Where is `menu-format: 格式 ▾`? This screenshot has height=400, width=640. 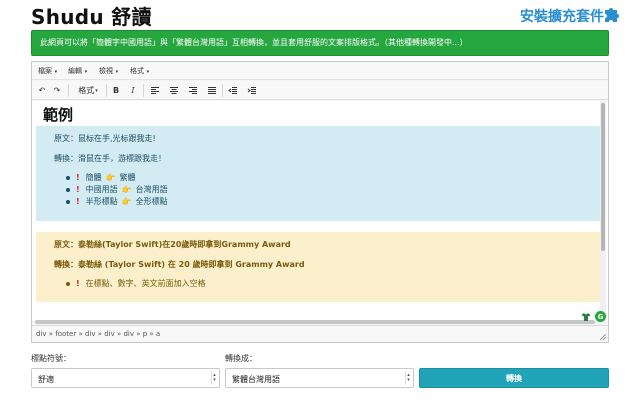
menu-format: 格式 ▾ is located at coordinates (139, 71).